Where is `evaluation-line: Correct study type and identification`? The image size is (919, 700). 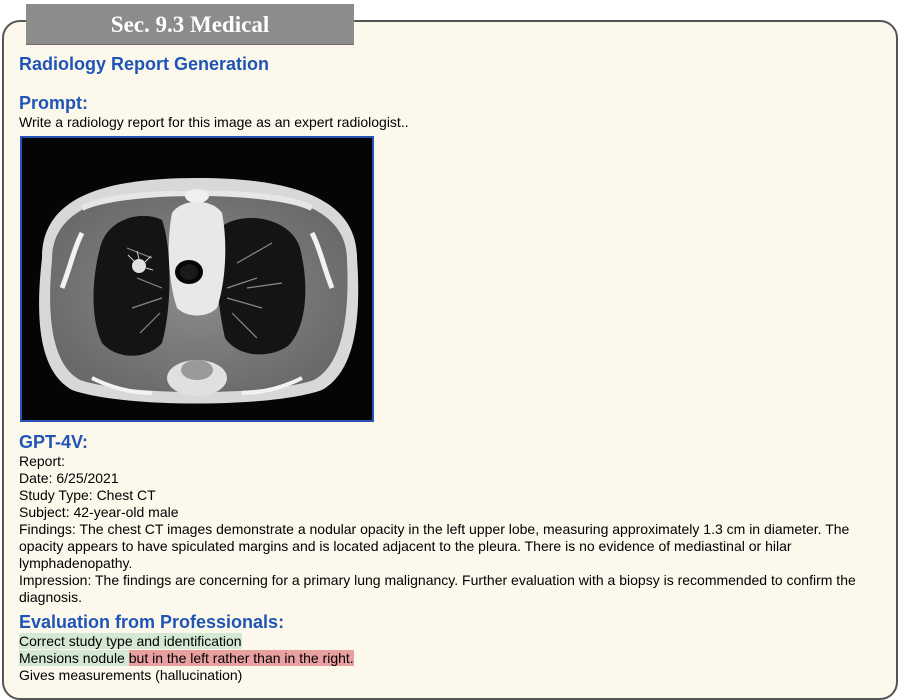 evaluation-line: Correct study type and identification is located at coordinates (454, 641).